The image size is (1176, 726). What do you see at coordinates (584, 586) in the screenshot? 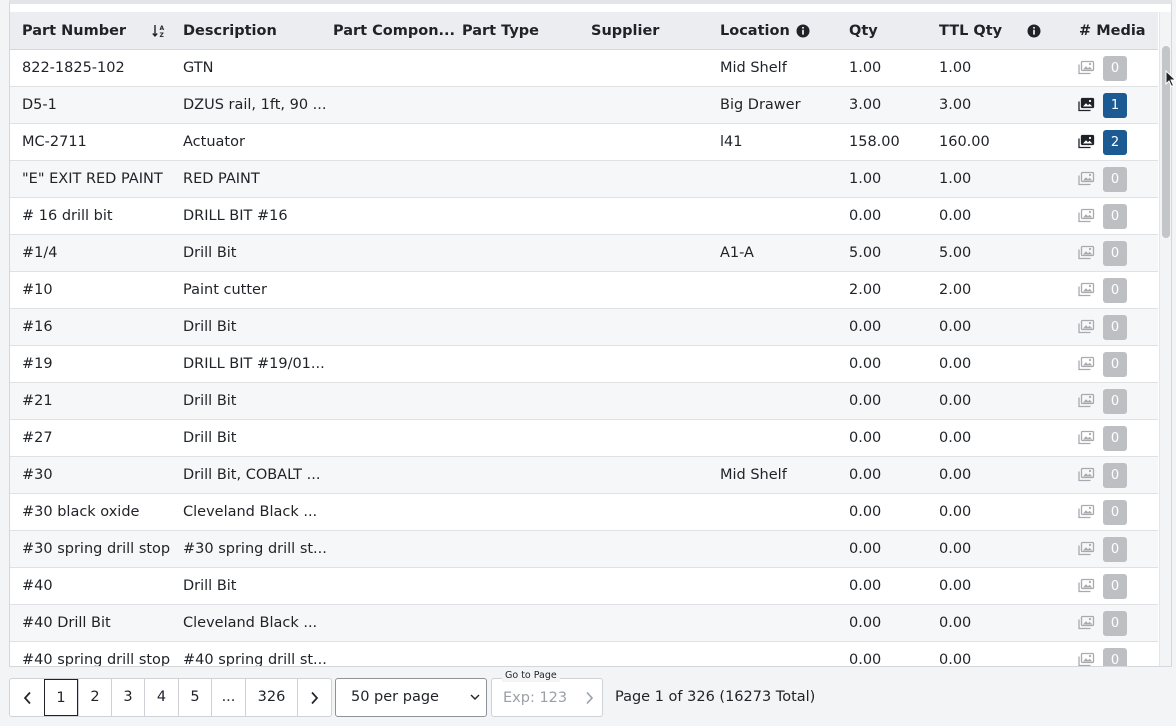
I see `table-row: #40 Drill Bit 0.00 0.00 0` at bounding box center [584, 586].